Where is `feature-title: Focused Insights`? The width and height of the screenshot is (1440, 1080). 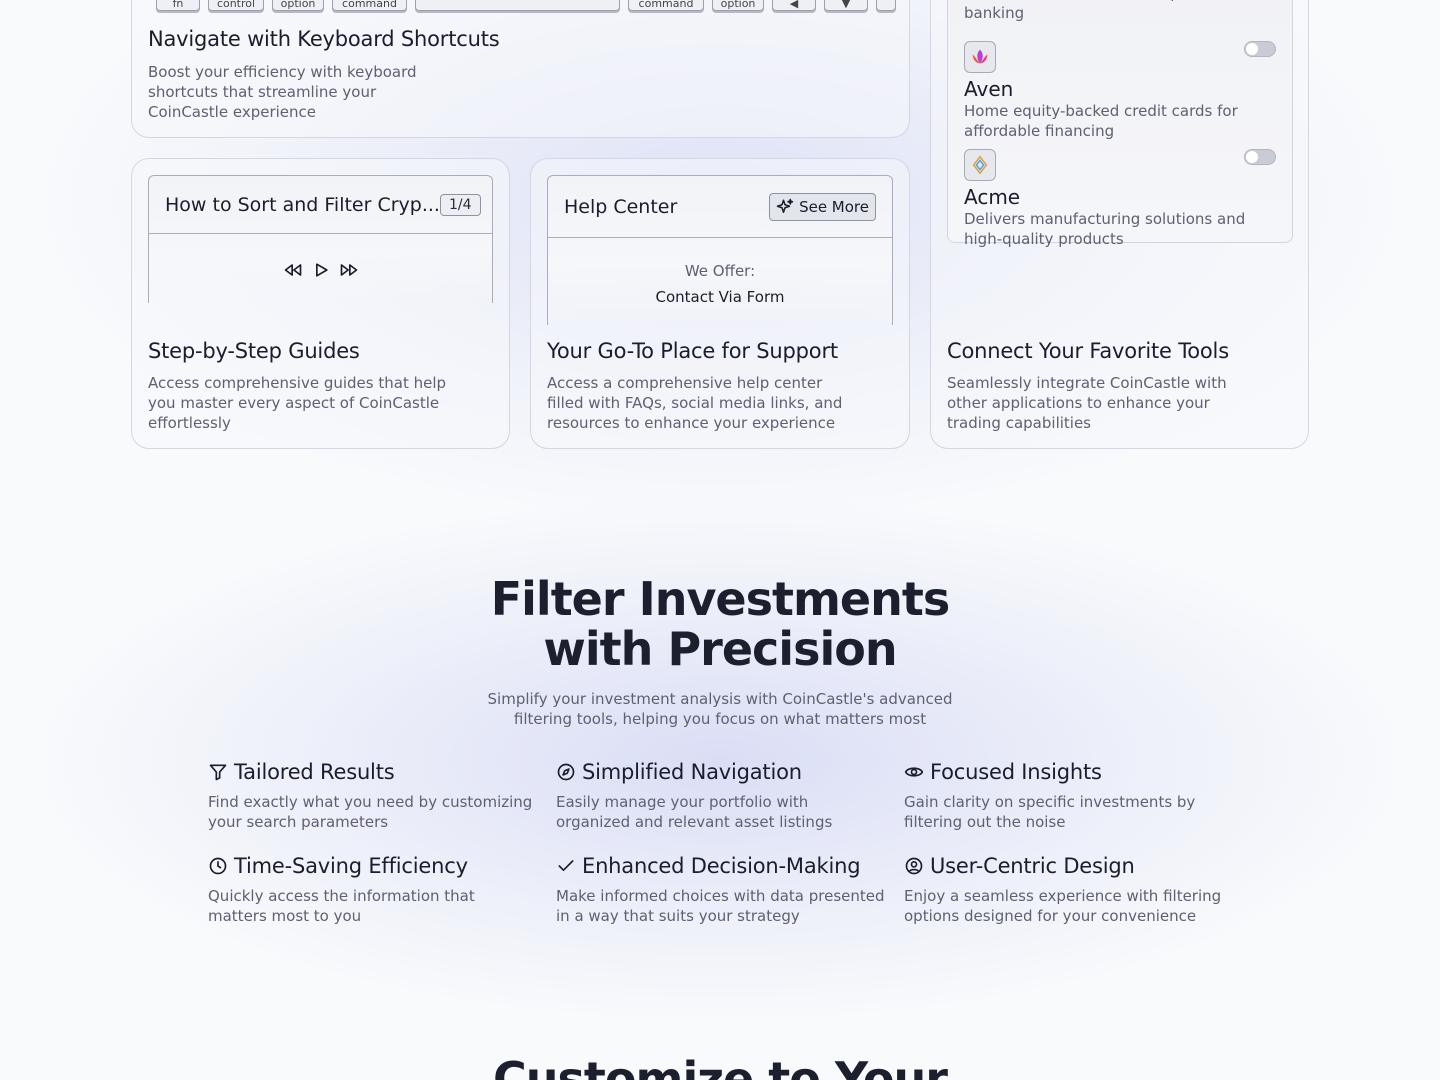 feature-title: Focused Insights is located at coordinates (1016, 772).